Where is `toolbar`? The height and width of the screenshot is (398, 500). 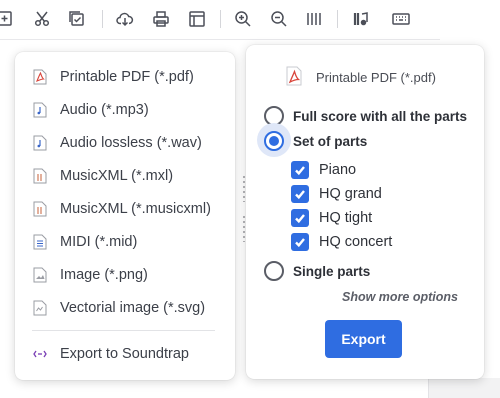
toolbar is located at coordinates (250, 20).